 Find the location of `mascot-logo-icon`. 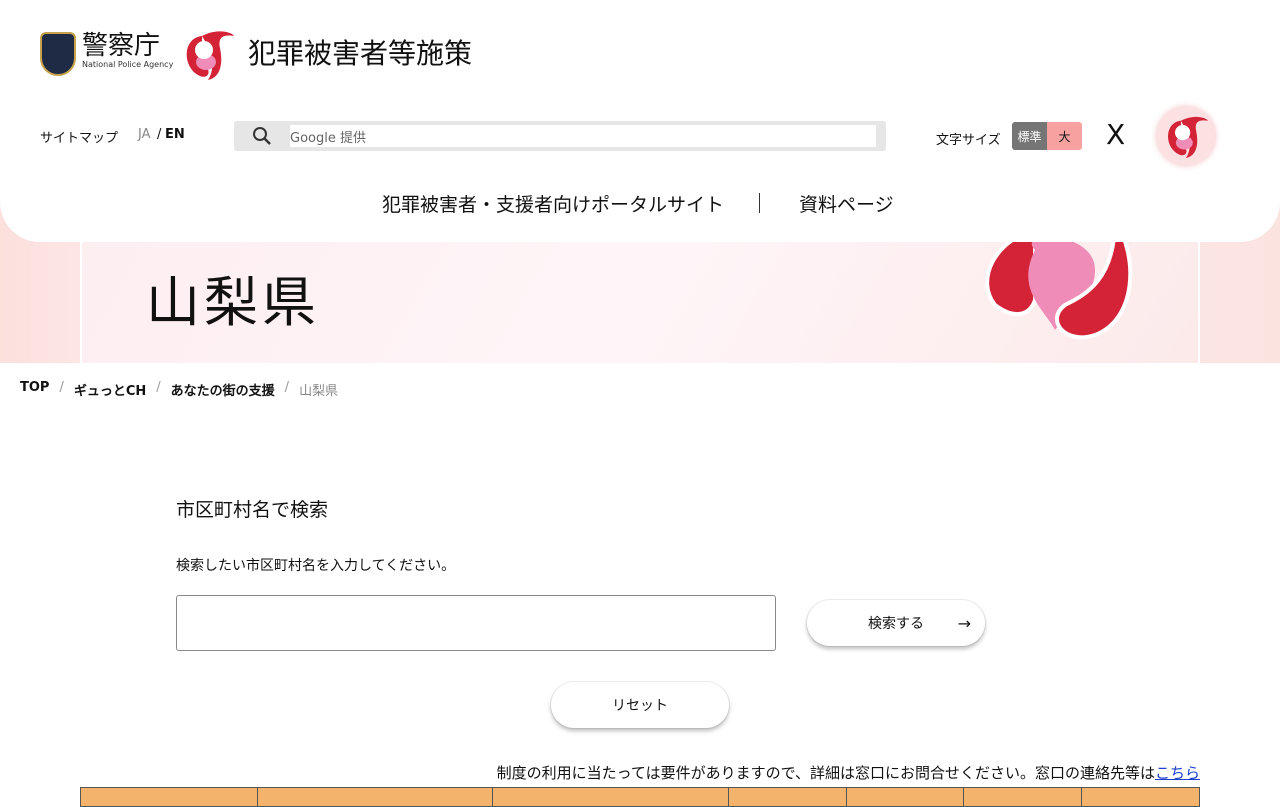

mascot-logo-icon is located at coordinates (208, 54).